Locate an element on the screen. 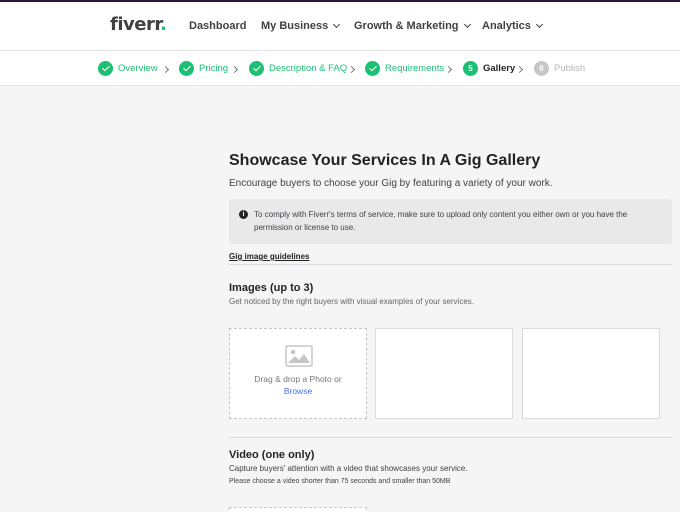 This screenshot has height=512, width=680. gig-image-guidelines-link: Gig image guidelines is located at coordinates (269, 256).